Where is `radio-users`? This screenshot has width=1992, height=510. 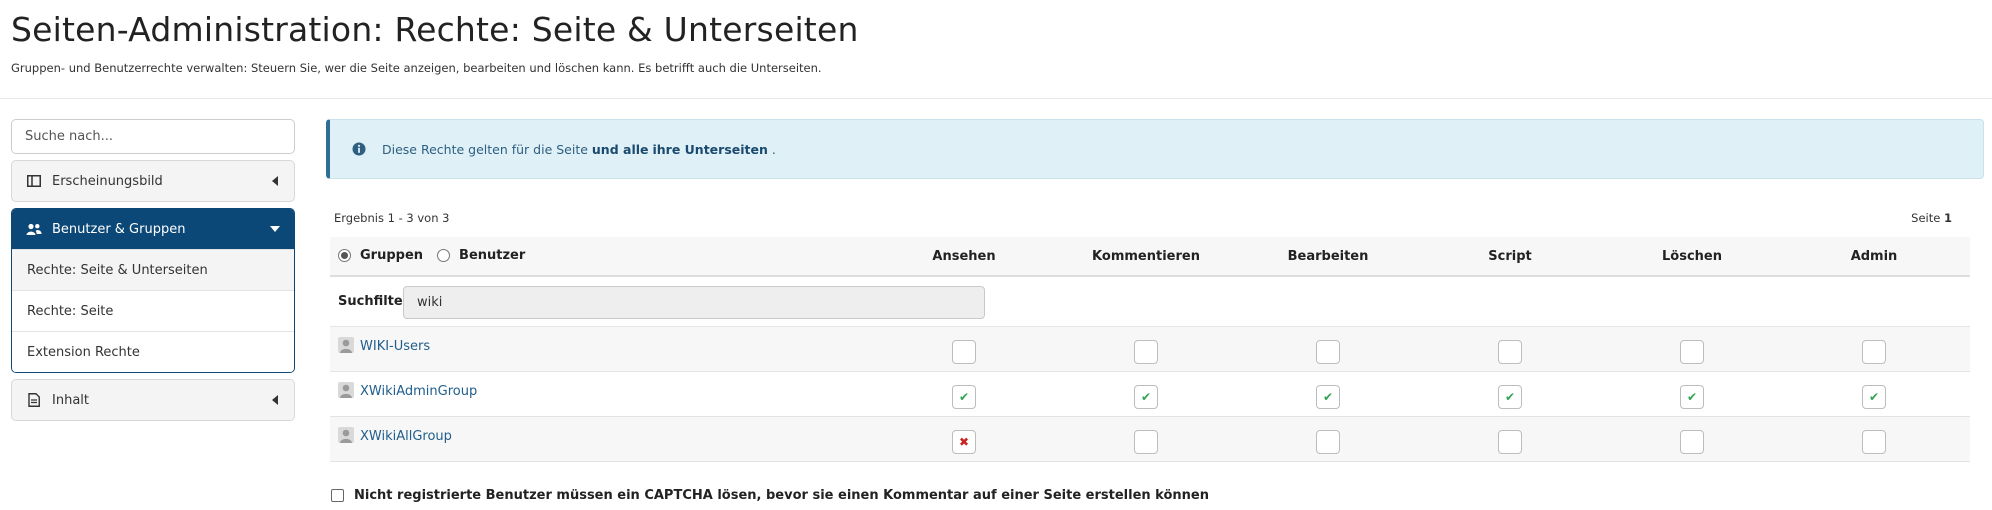 radio-users is located at coordinates (444, 255).